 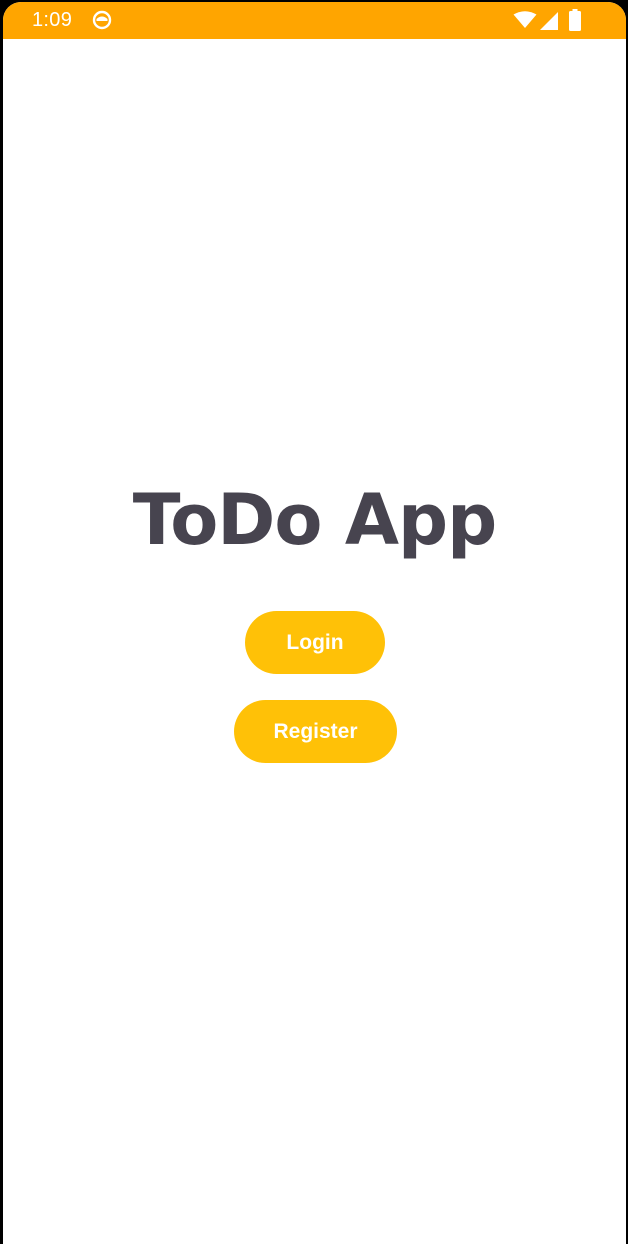 I want to click on cellular-signal-icon, so click(x=549, y=21).